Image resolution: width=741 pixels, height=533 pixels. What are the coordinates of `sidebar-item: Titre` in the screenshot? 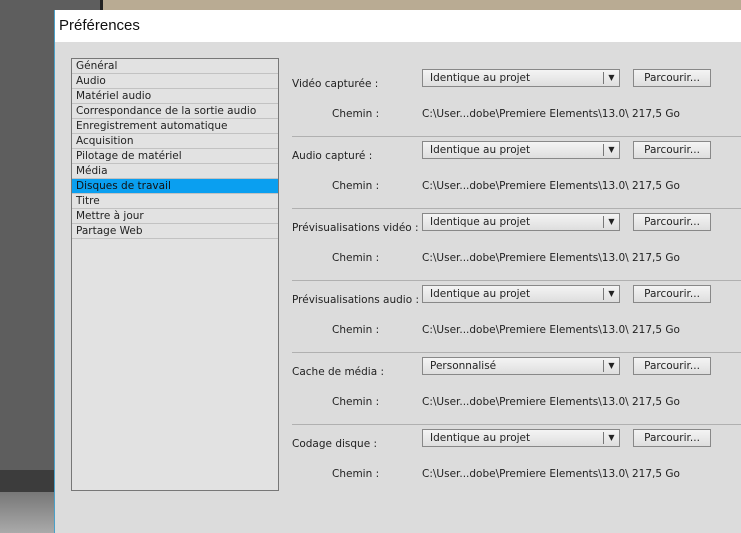 It's located at (175, 201).